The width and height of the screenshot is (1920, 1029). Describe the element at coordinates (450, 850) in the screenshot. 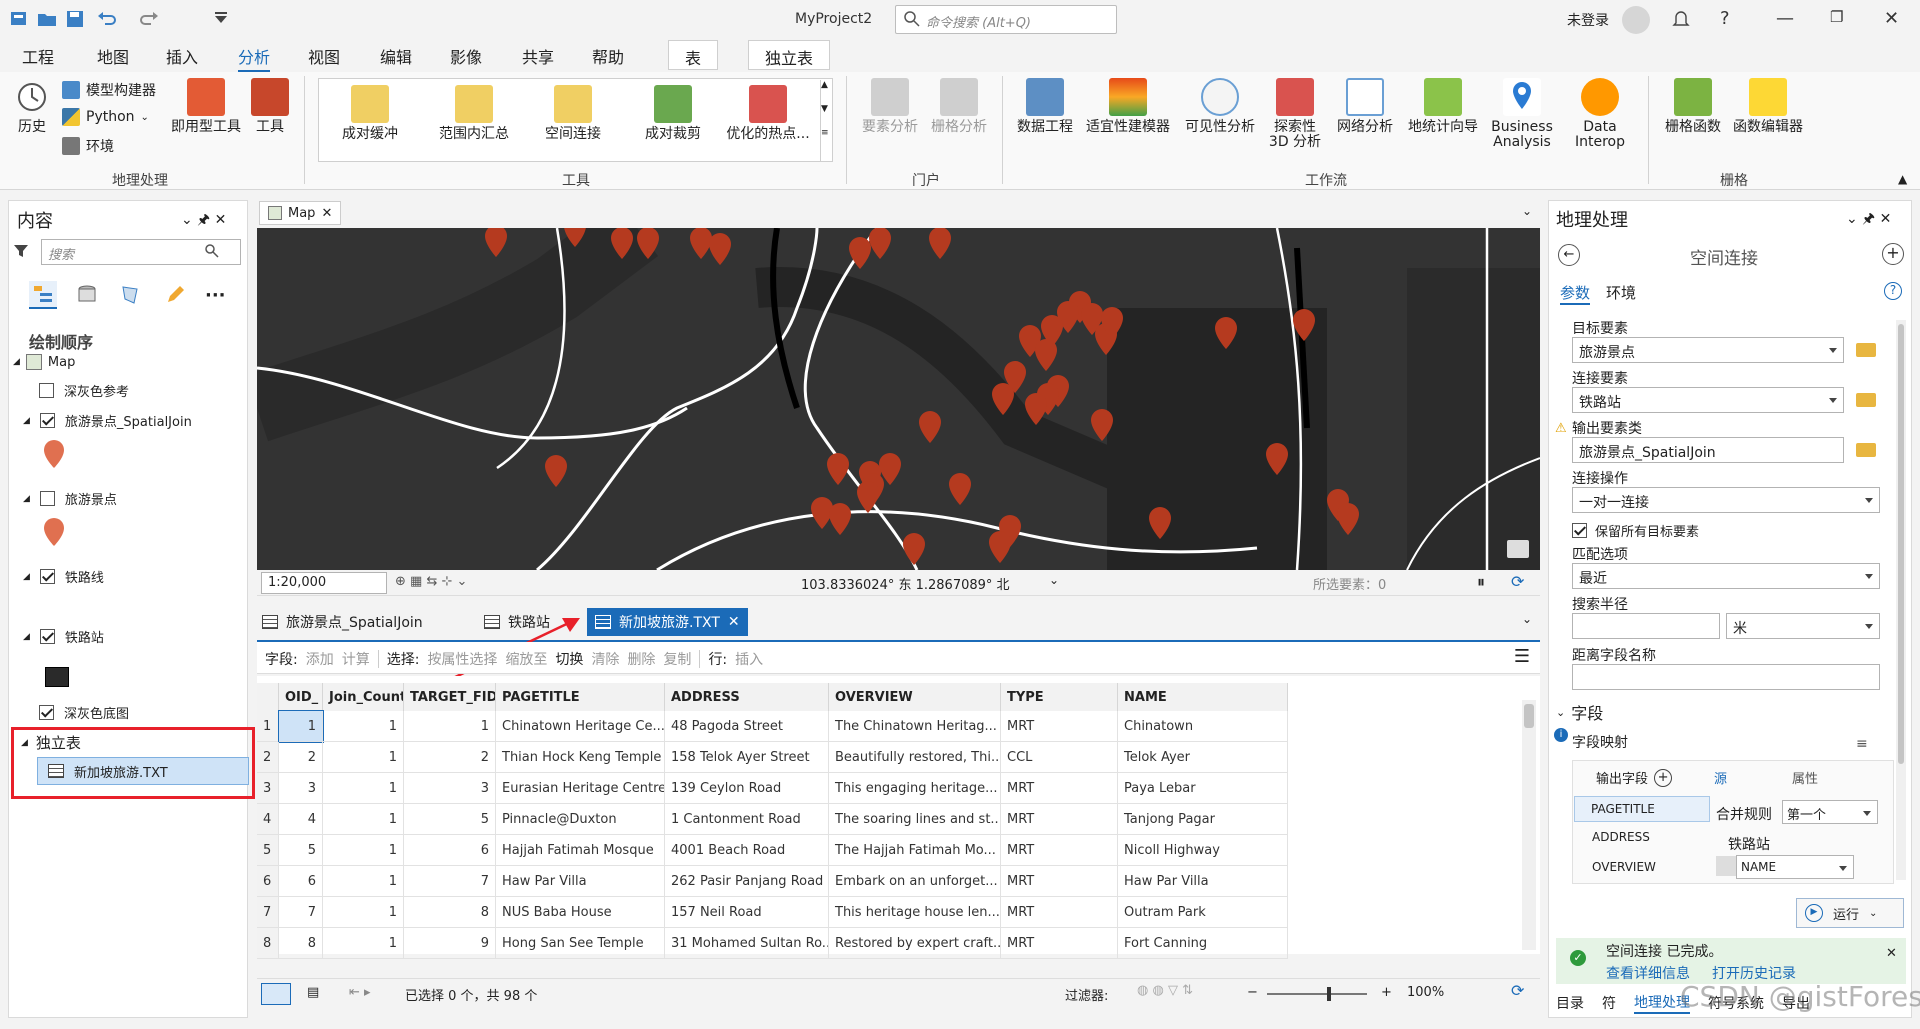

I see `table-cell: 6` at that location.